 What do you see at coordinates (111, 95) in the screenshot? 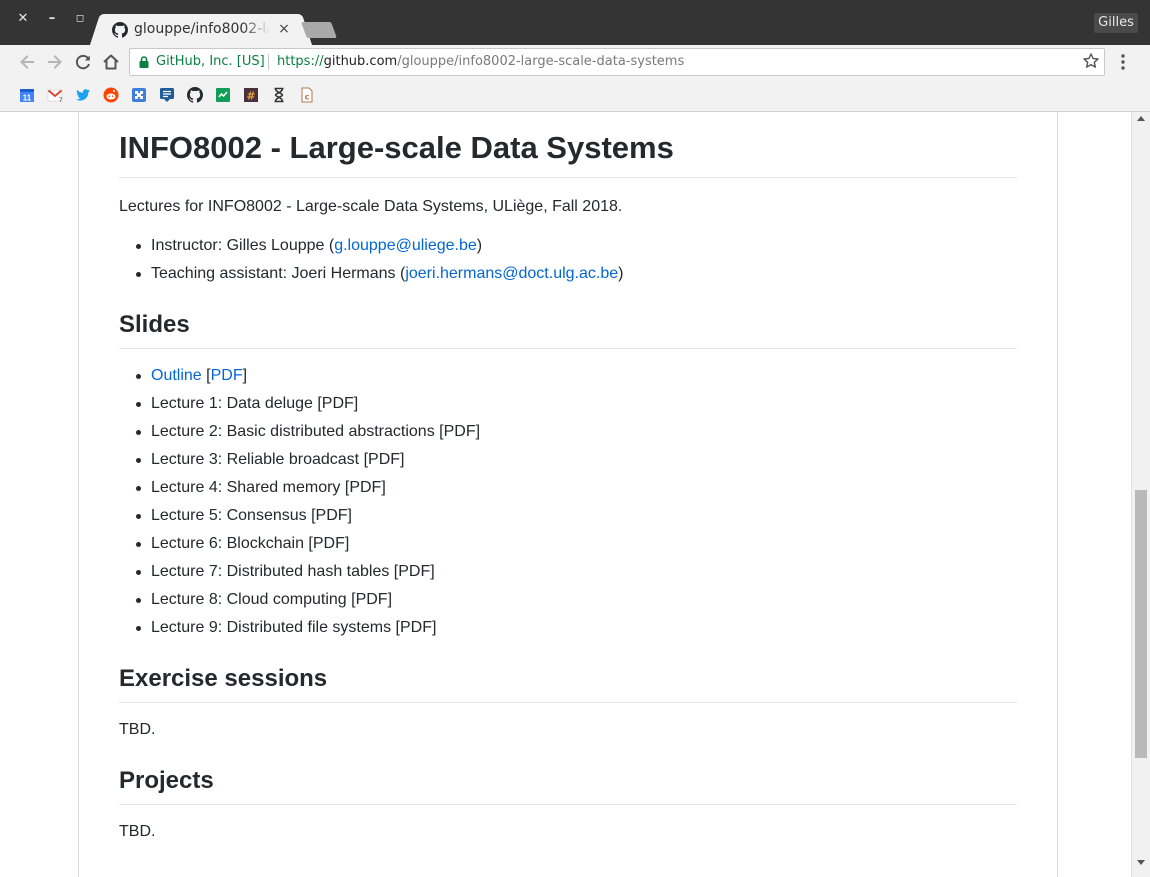
I see `reddit-icon` at bounding box center [111, 95].